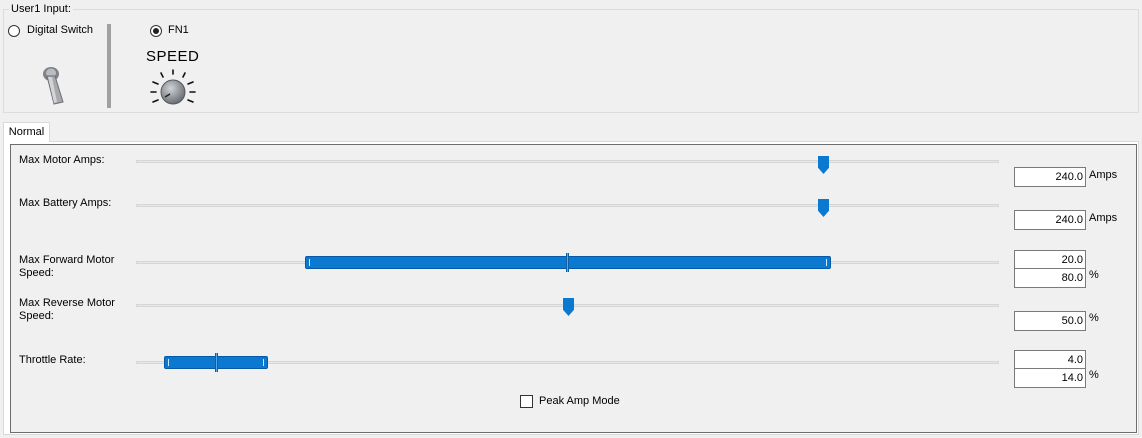 The height and width of the screenshot is (438, 1142). I want to click on max-motor-amps-unit: Amps, so click(1103, 175).